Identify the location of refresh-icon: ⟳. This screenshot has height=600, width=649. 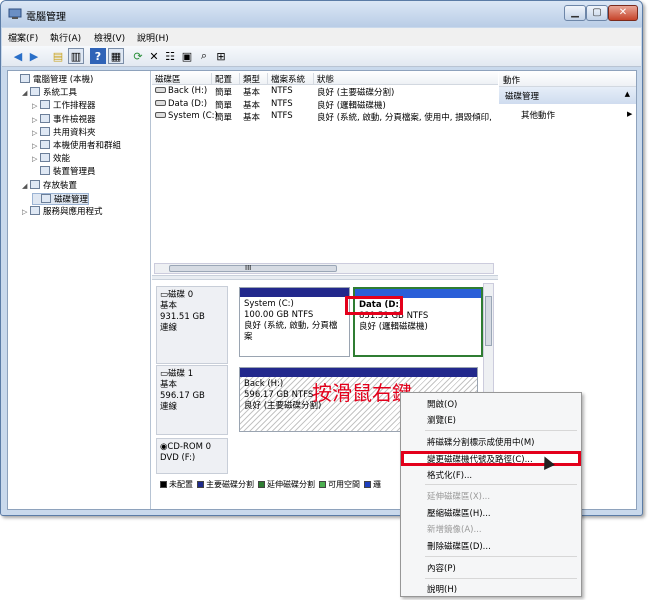
(138, 56).